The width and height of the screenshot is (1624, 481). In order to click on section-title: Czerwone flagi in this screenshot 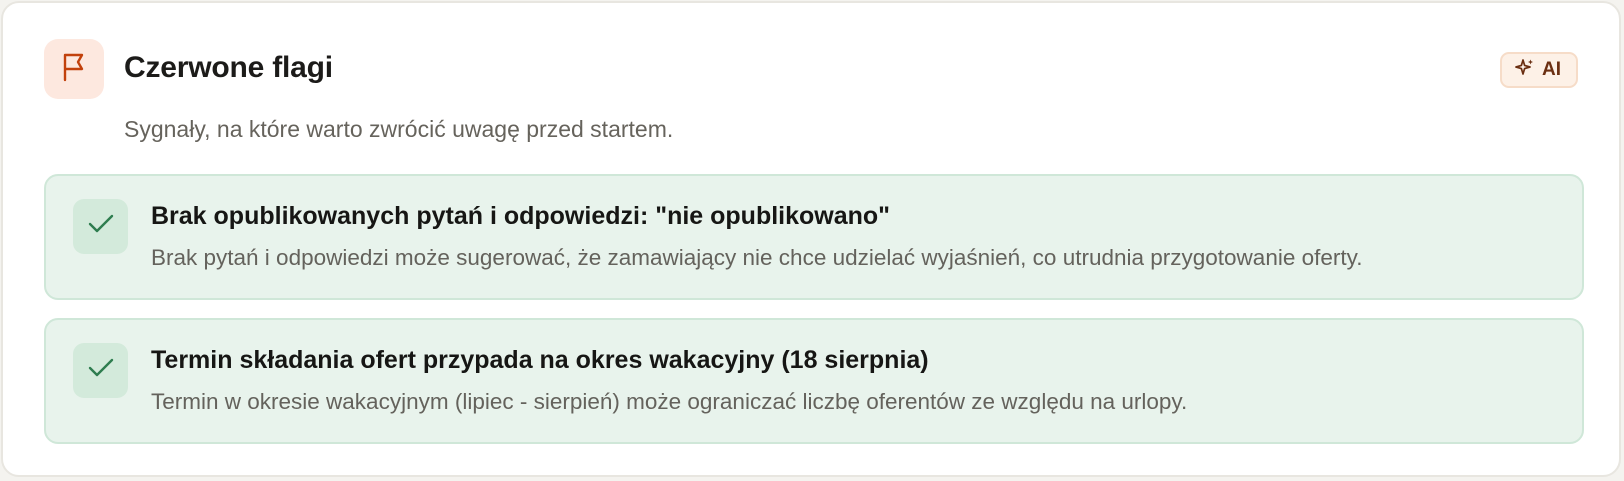, I will do `click(228, 67)`.